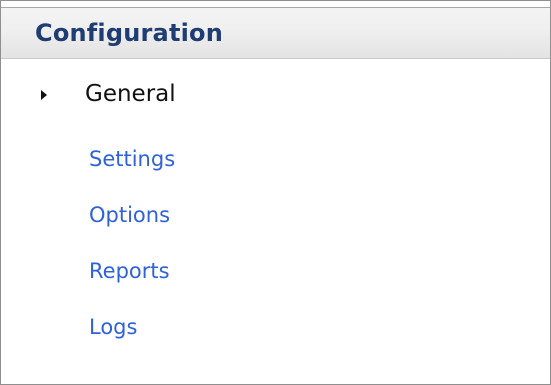 The width and height of the screenshot is (551, 385). Describe the element at coordinates (129, 215) in the screenshot. I see `options-link: Options` at that location.